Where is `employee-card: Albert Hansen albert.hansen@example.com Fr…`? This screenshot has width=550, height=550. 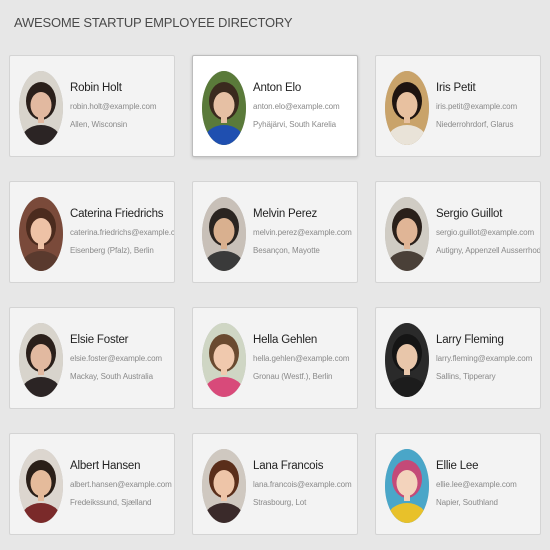
employee-card: Albert Hansen albert.hansen@example.com Fr… is located at coordinates (92, 484).